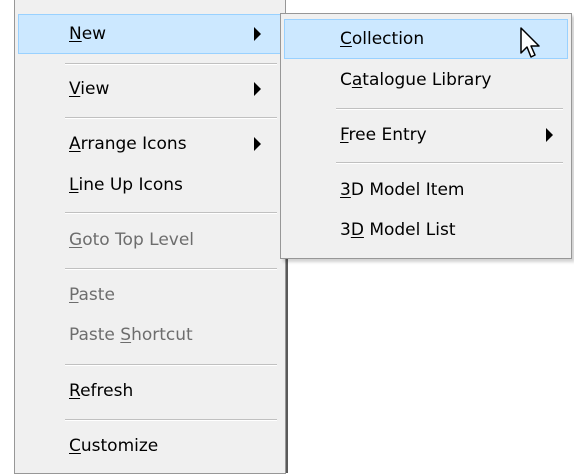 This screenshot has height=474, width=574. Describe the element at coordinates (150, 89) in the screenshot. I see `menu-item-view: View` at that location.